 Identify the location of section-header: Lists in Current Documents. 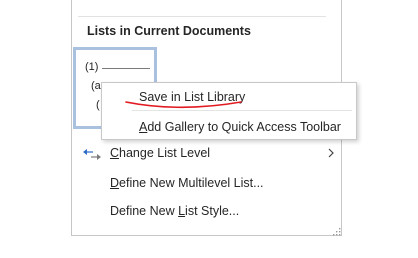
(169, 31).